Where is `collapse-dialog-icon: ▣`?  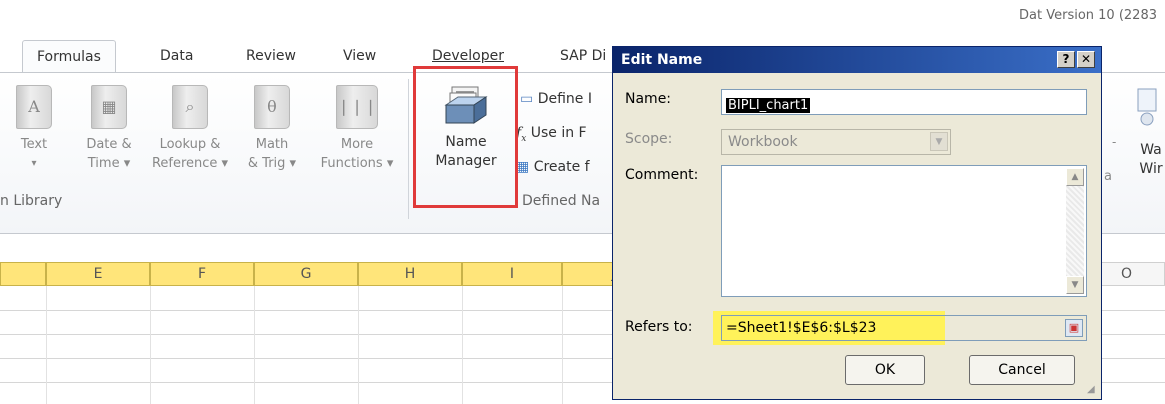
collapse-dialog-icon: ▣ is located at coordinates (1074, 328).